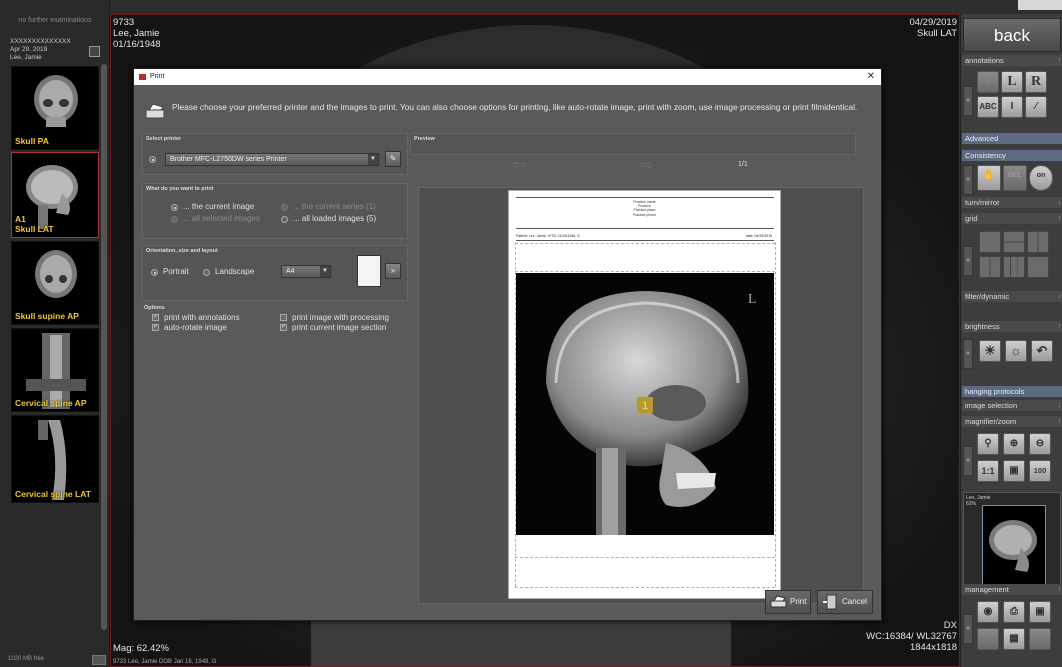 Image resolution: width=1062 pixels, height=667 pixels. What do you see at coordinates (152, 159) in the screenshot?
I see `printer-radio` at bounding box center [152, 159].